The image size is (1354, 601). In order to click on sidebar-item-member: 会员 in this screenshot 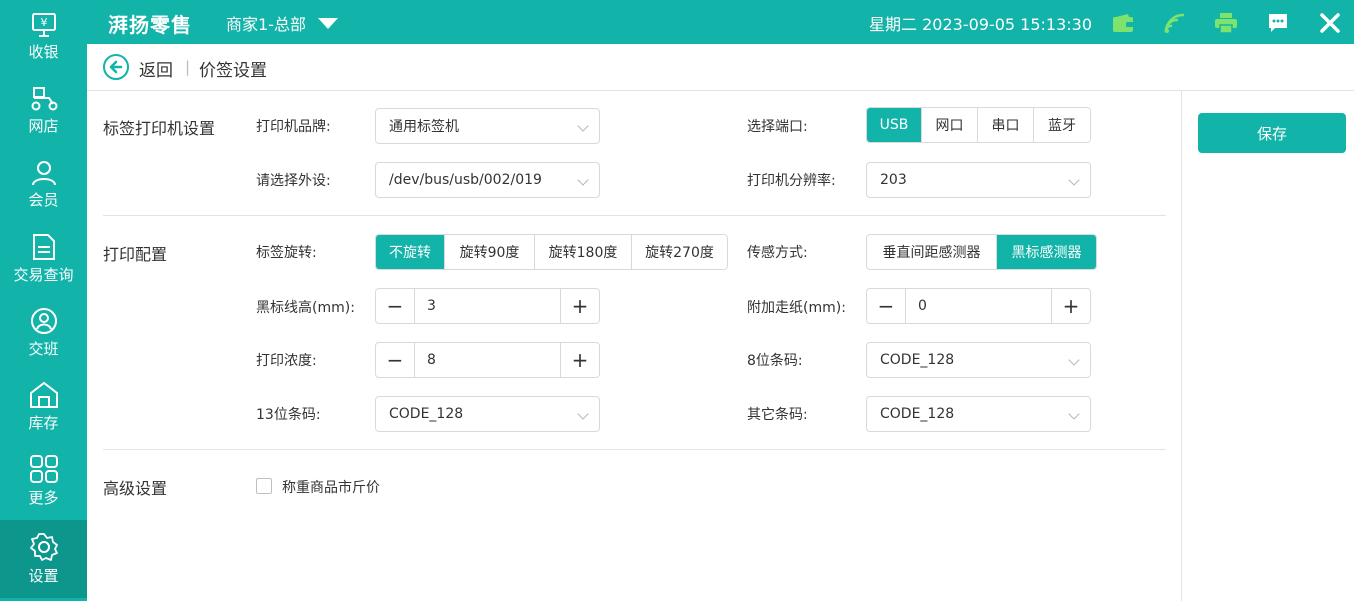, I will do `click(43, 185)`.